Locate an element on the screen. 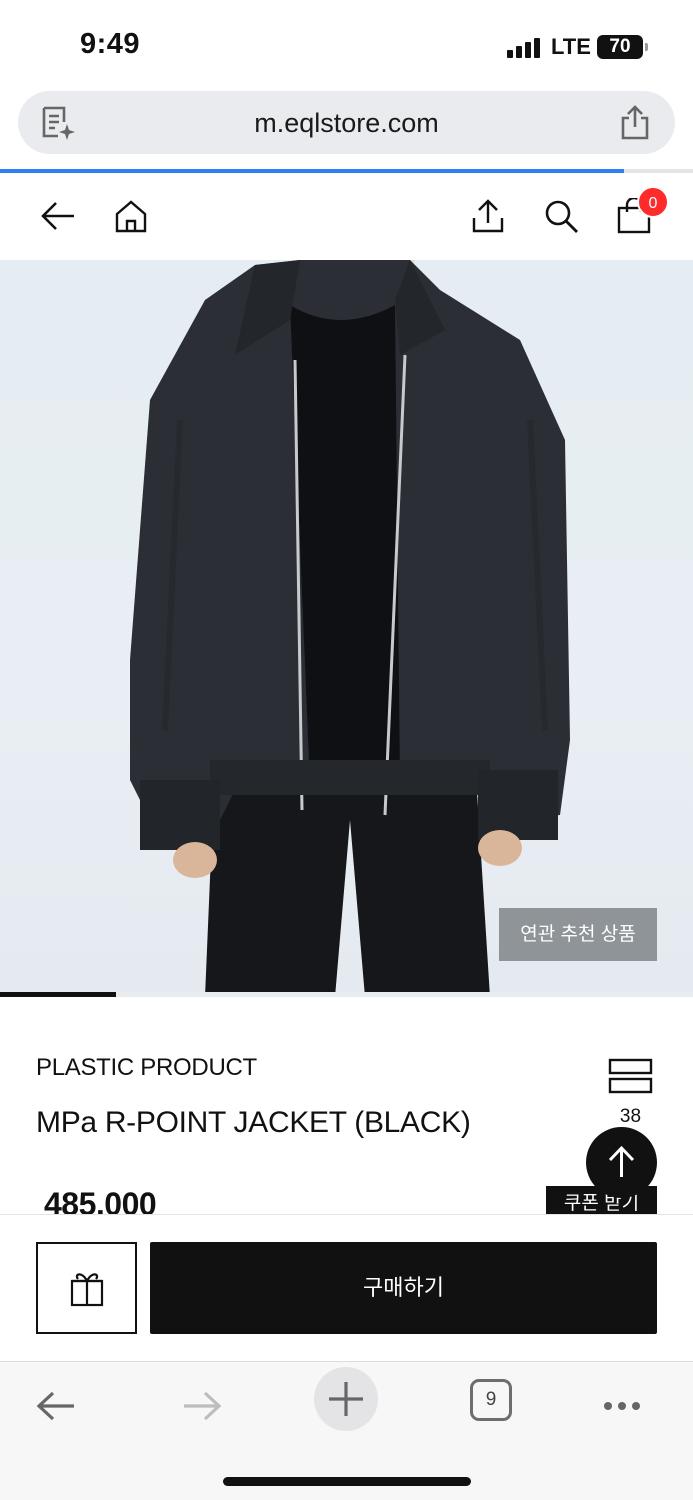 The width and height of the screenshot is (693, 1500). new-tab-button is located at coordinates (346, 1399).